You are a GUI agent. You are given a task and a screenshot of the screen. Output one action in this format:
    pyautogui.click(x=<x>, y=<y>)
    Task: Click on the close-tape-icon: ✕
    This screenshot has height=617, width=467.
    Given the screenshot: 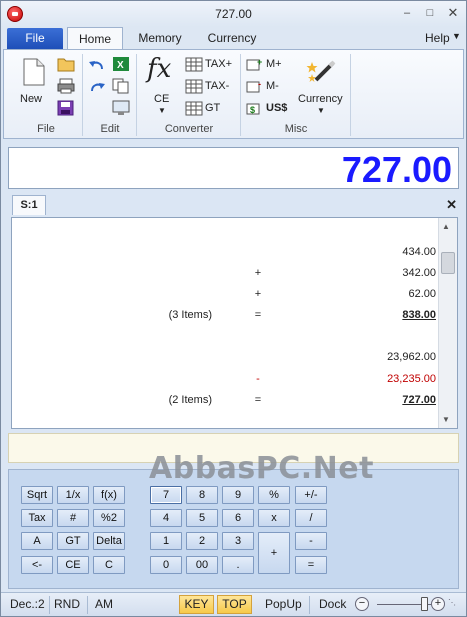 What is the action you would take?
    pyautogui.click(x=451, y=205)
    